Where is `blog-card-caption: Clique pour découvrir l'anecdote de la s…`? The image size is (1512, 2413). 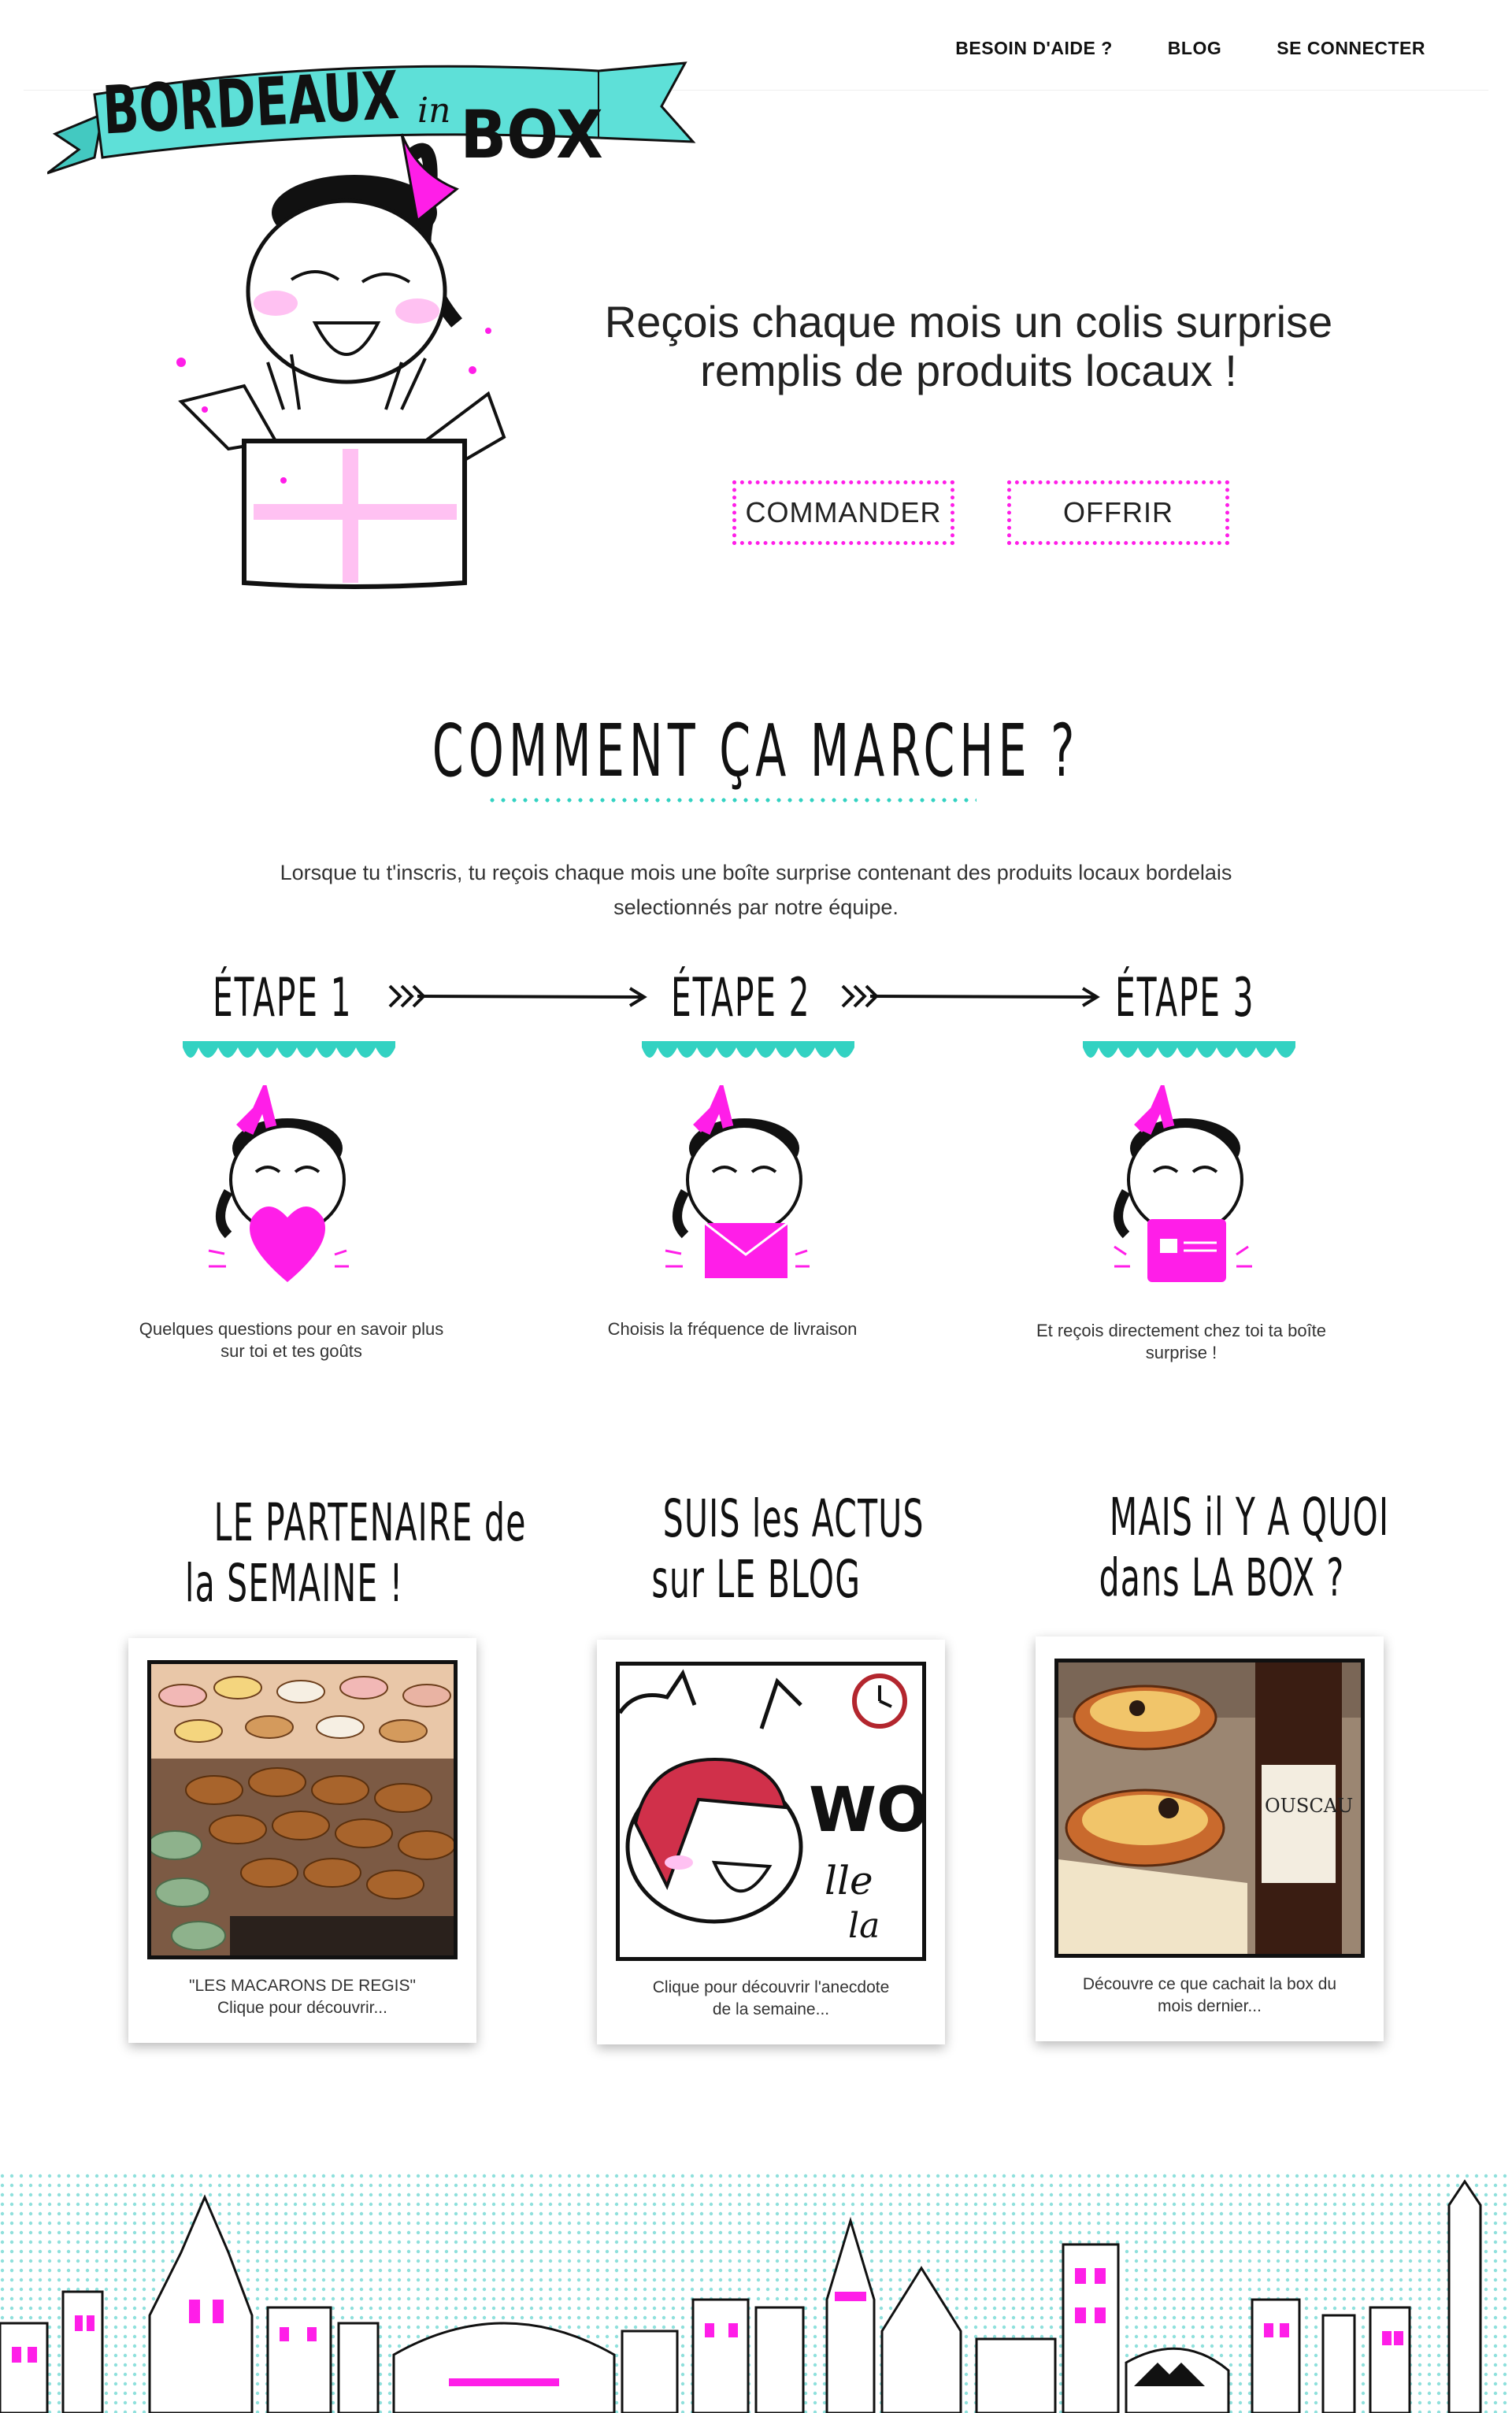 blog-card-caption: Clique pour découvrir l'anecdote de la s… is located at coordinates (771, 1998).